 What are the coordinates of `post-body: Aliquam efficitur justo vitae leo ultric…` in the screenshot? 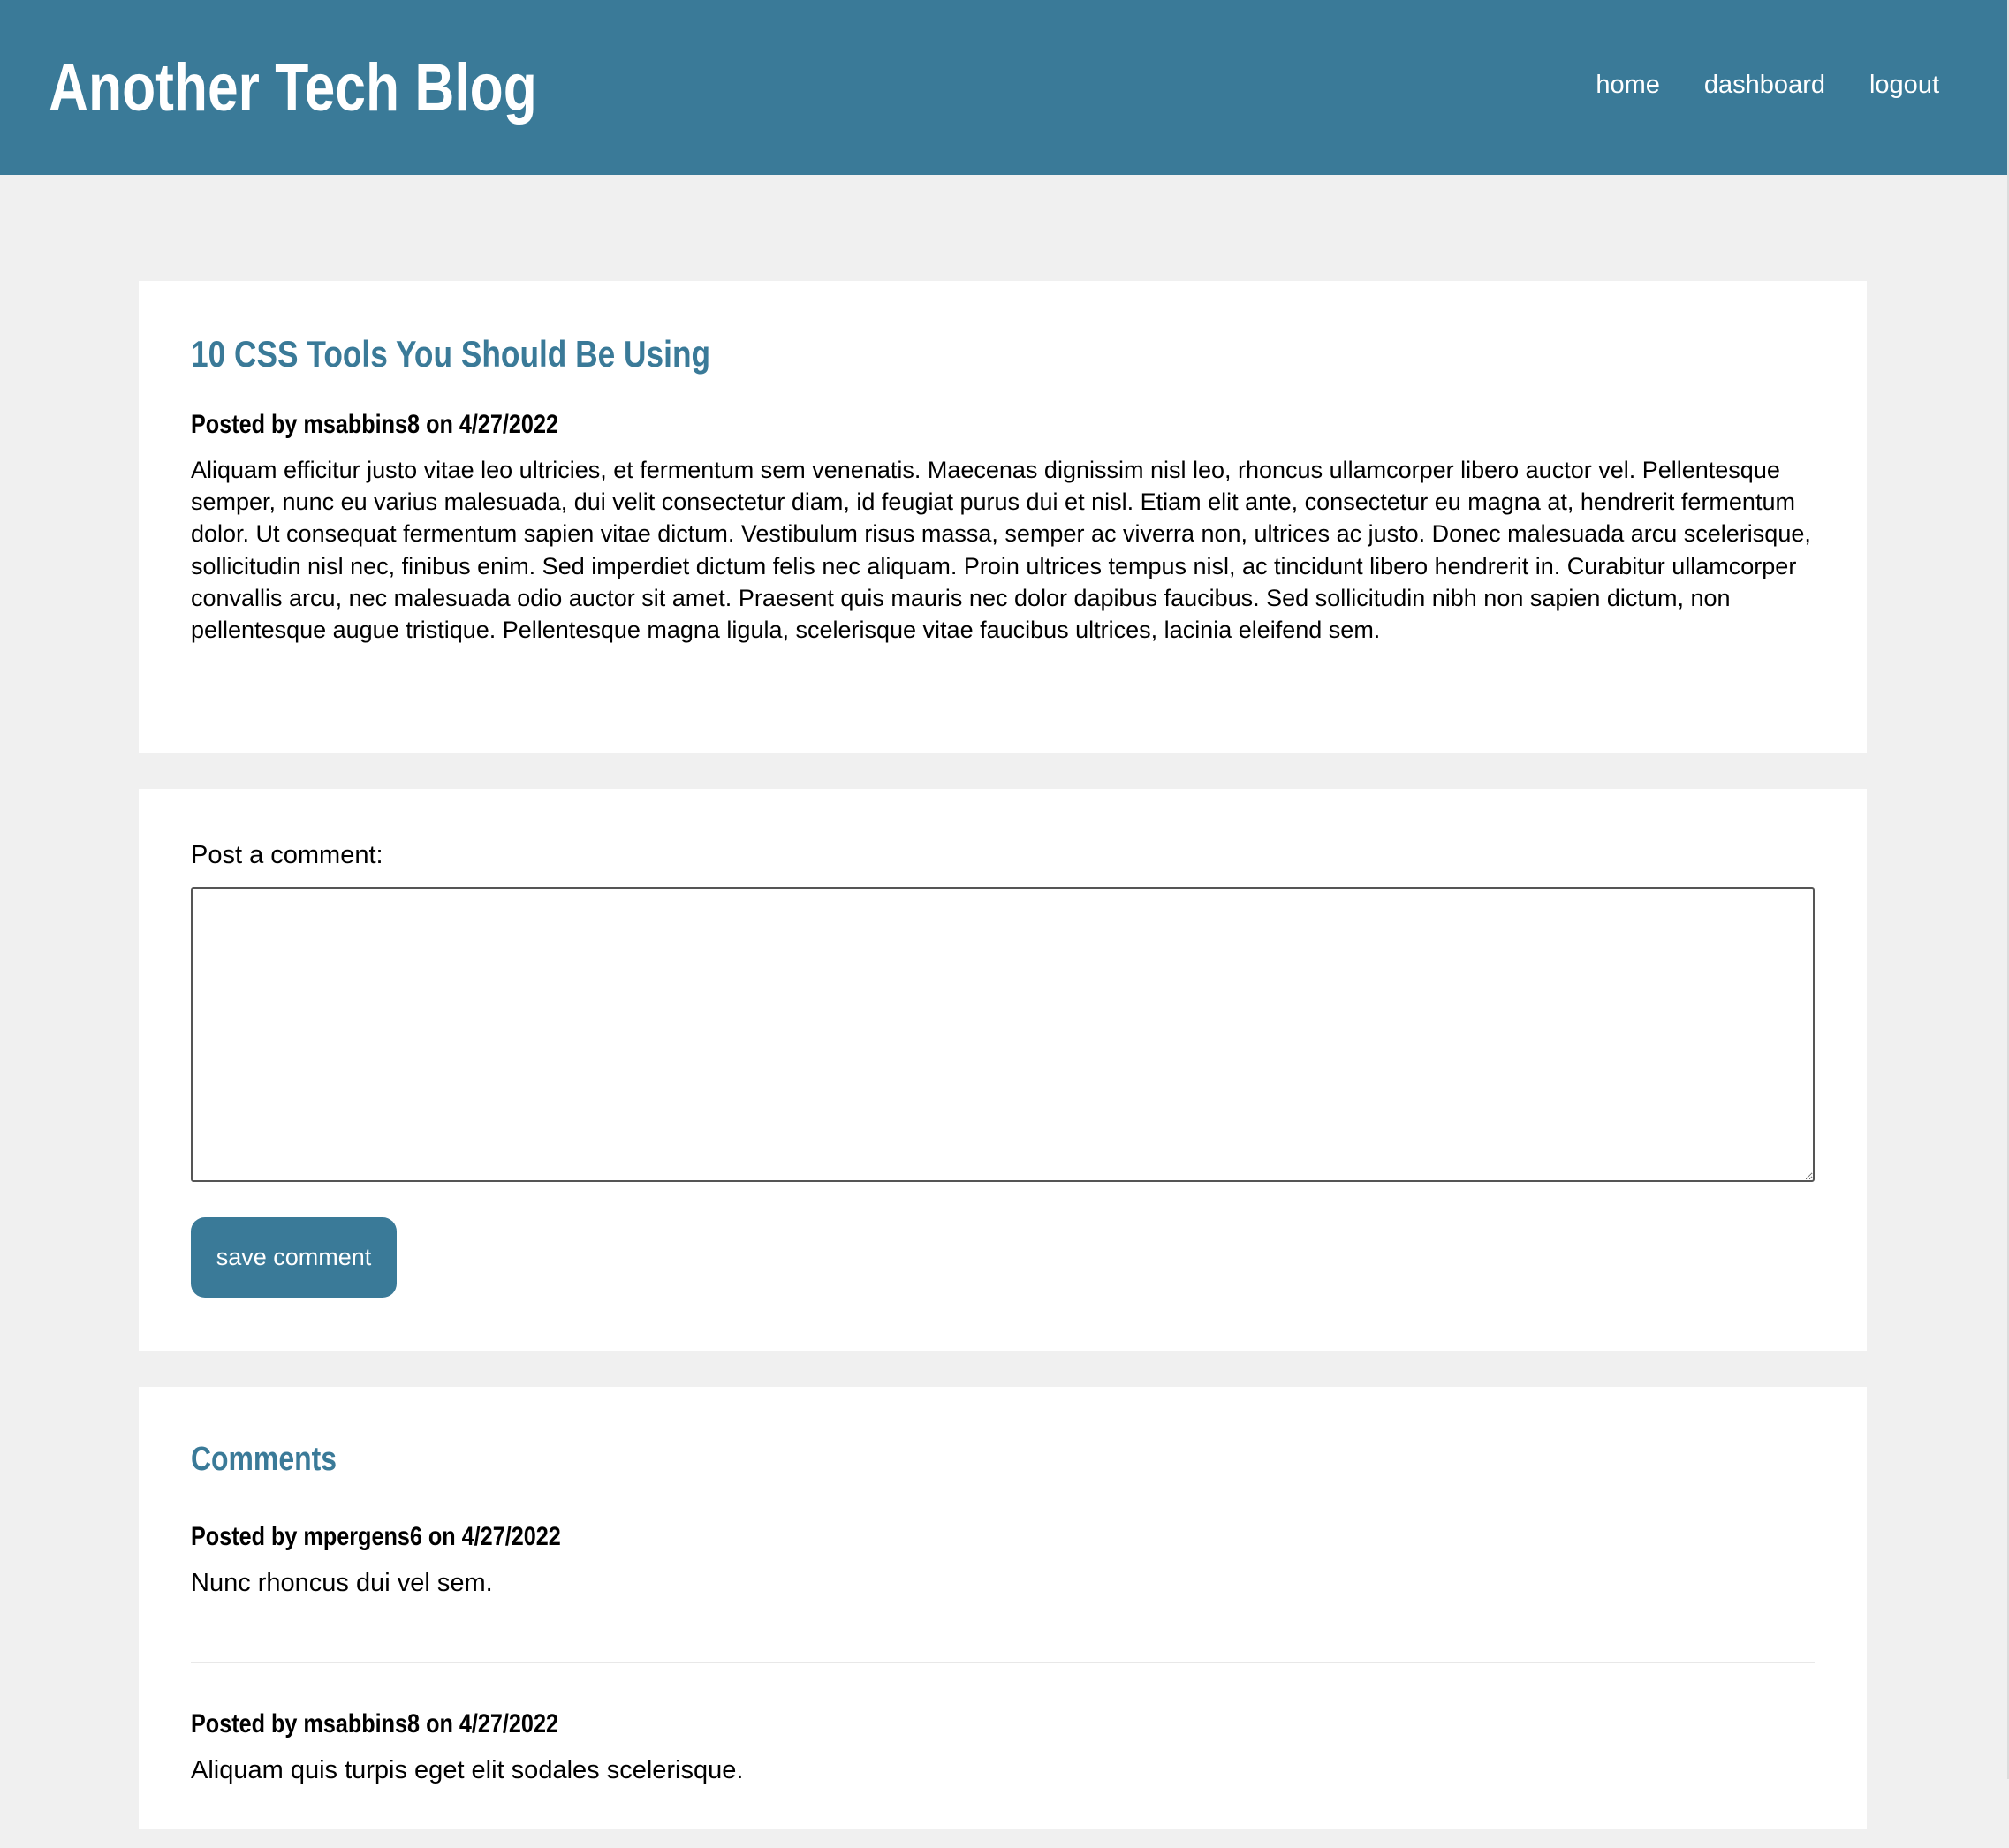 It's located at (1001, 550).